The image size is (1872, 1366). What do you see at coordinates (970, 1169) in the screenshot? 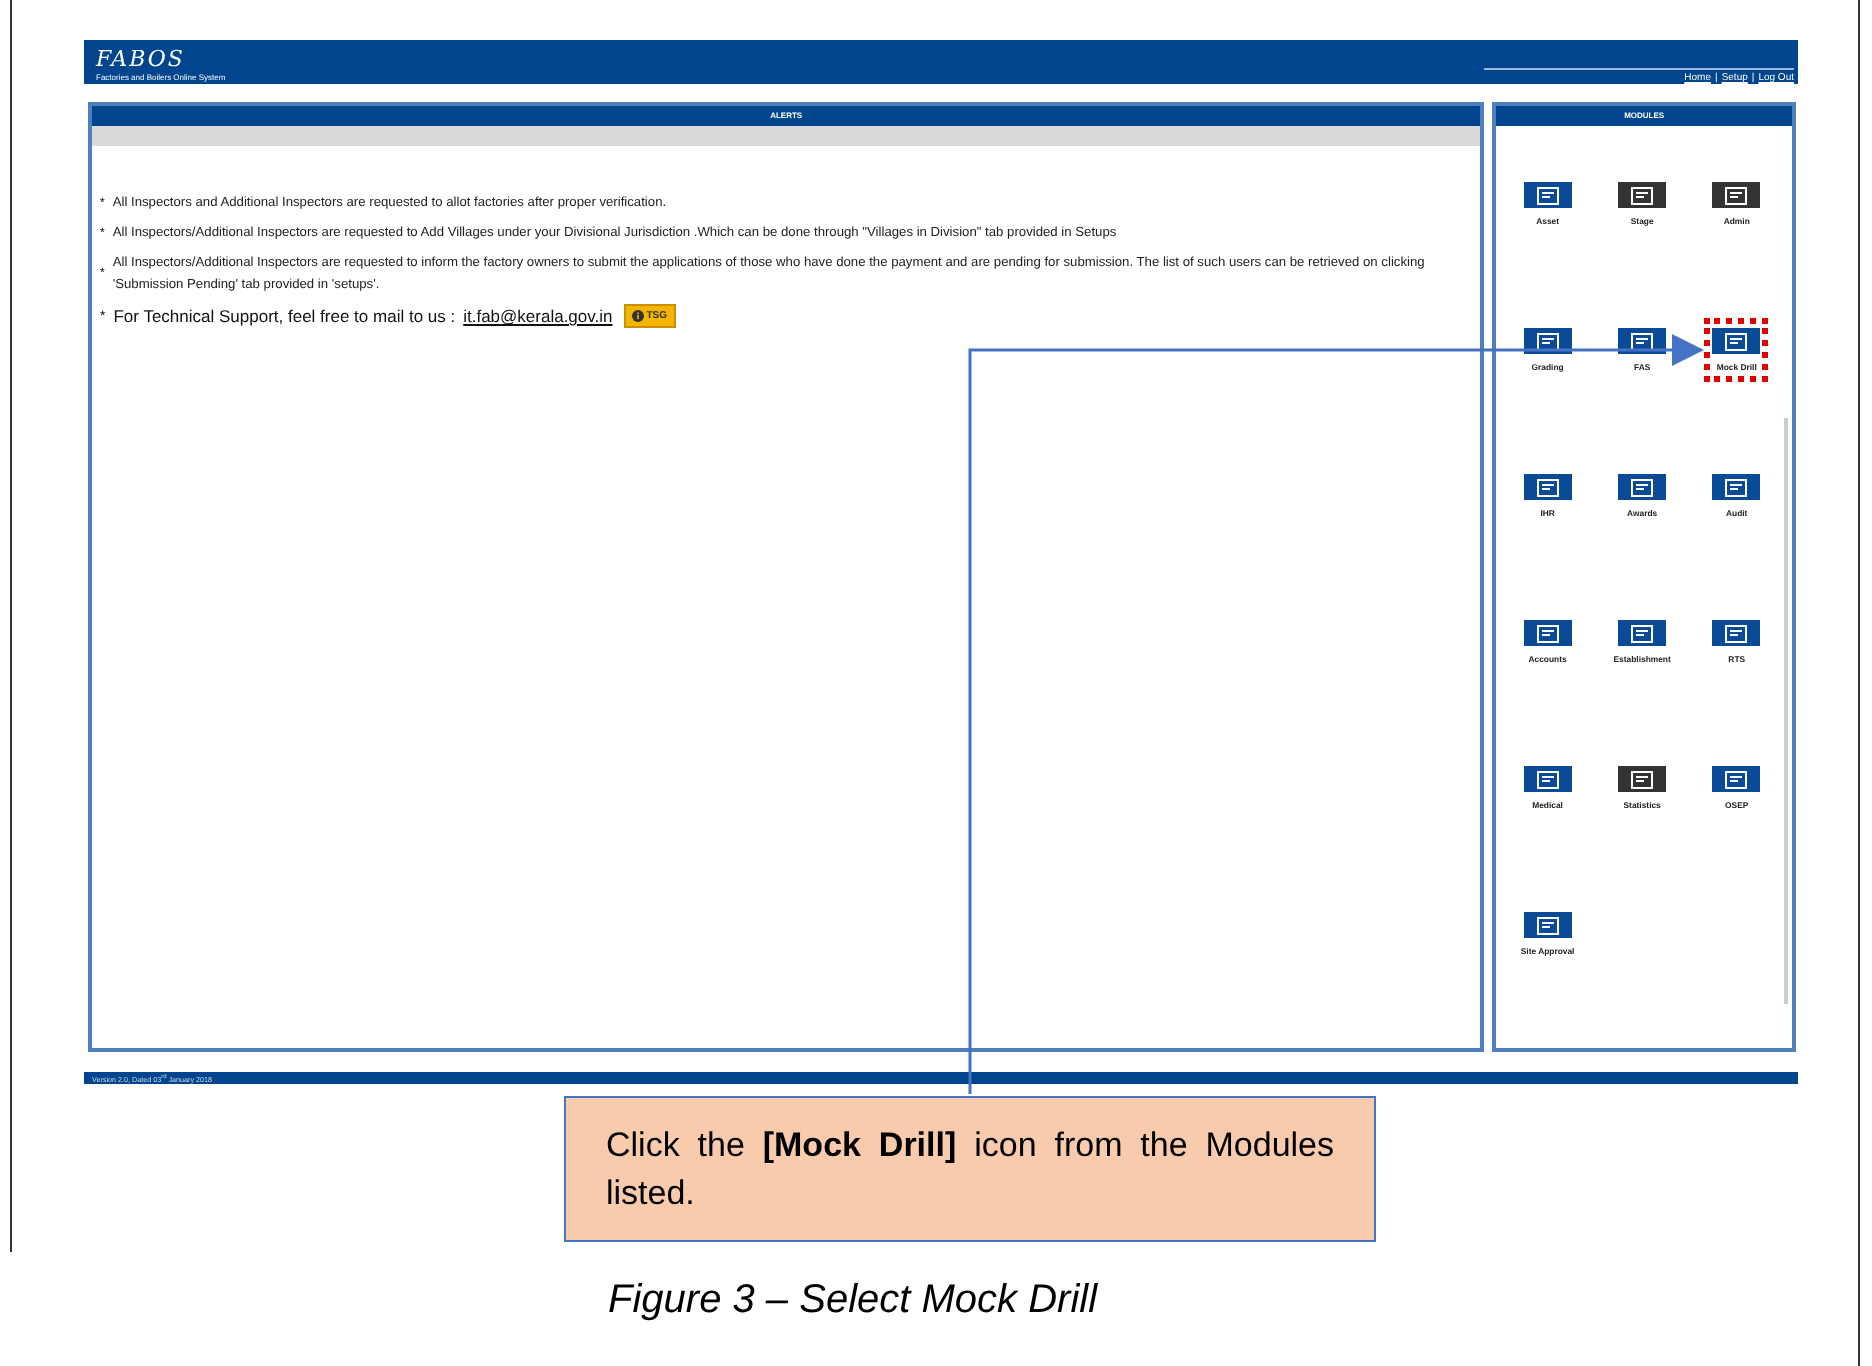
I see `callout-note: Click the [Mock Drill] icon from the Modules listed.` at bounding box center [970, 1169].